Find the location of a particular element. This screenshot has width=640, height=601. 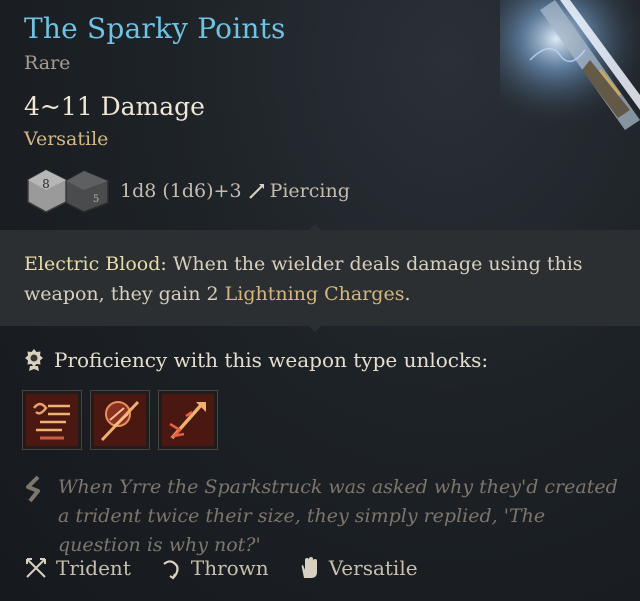

proficiency-badge-icon is located at coordinates (34, 360).